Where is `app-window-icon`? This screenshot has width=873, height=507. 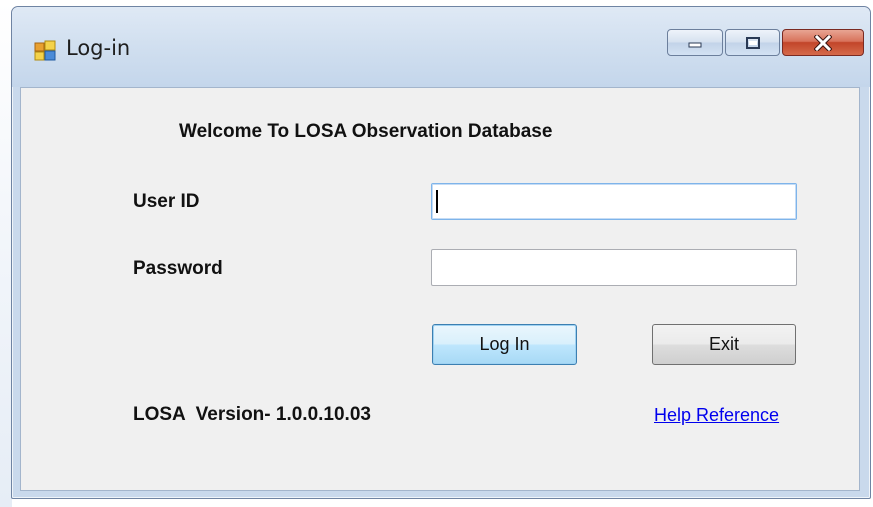 app-window-icon is located at coordinates (45, 50).